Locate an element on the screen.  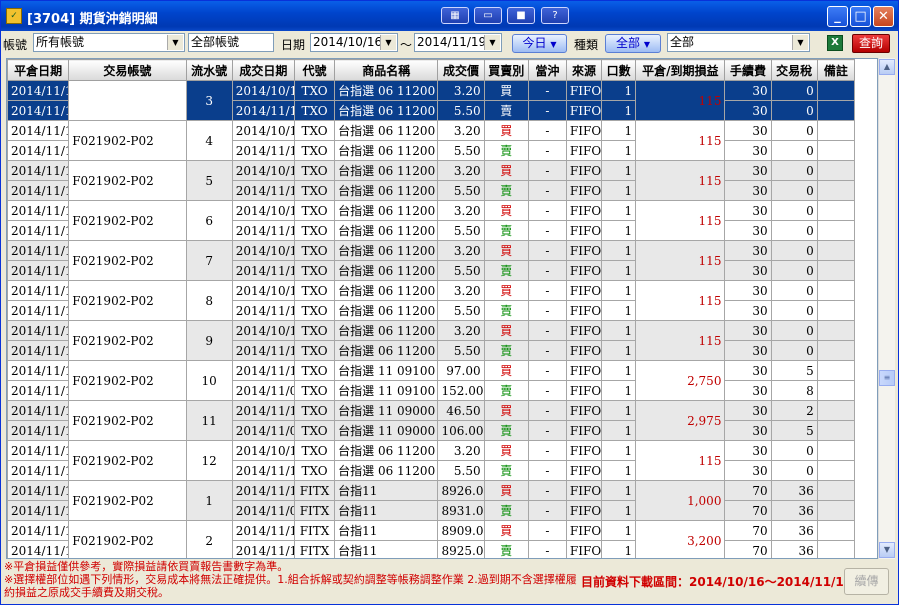
column-header: 成交日期 is located at coordinates (263, 70).